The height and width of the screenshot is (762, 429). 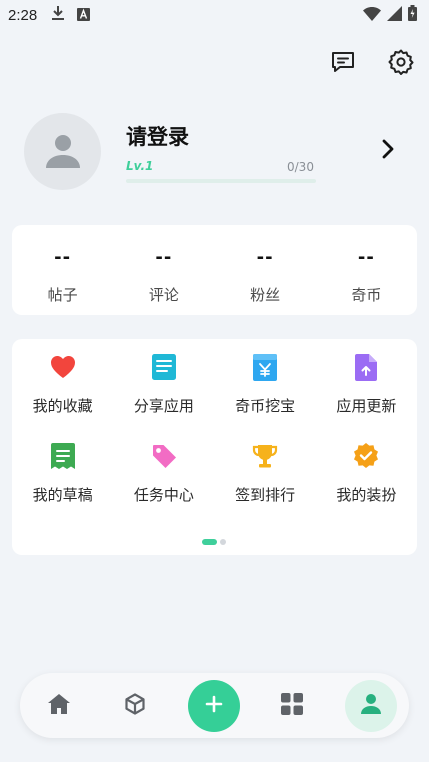 What do you see at coordinates (221, 181) in the screenshot?
I see `level-progress-bar` at bounding box center [221, 181].